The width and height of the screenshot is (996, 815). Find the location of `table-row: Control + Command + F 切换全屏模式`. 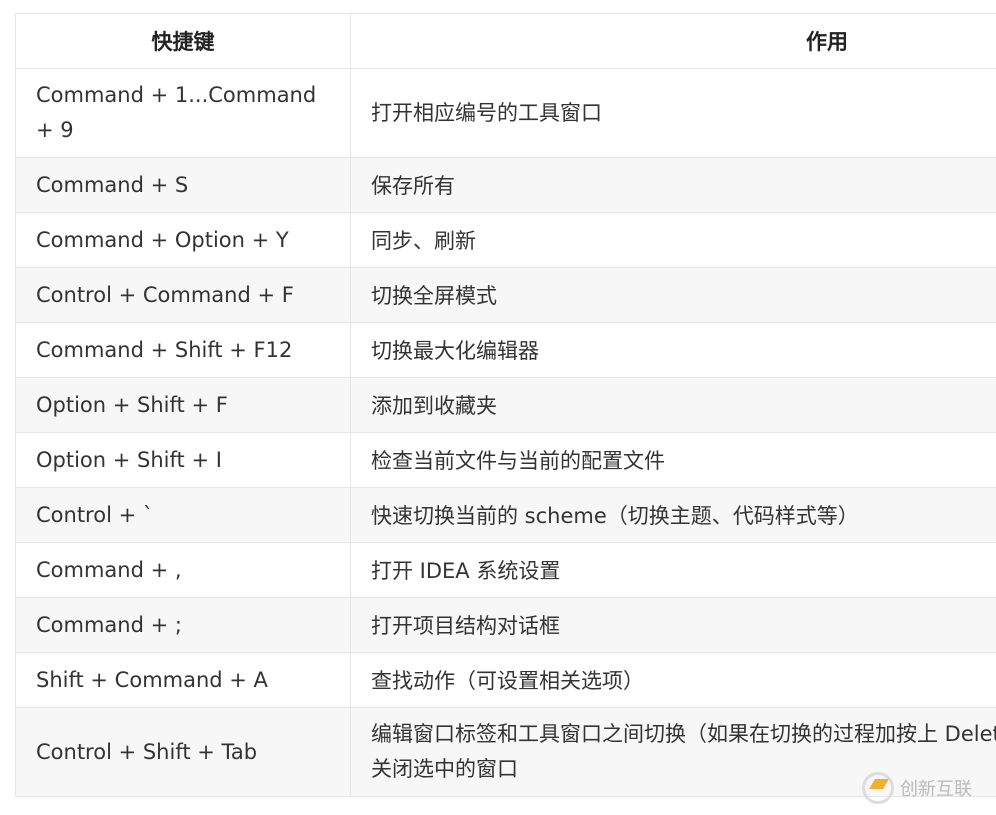

table-row: Control + Command + F 切换全屏模式 is located at coordinates (505, 295).